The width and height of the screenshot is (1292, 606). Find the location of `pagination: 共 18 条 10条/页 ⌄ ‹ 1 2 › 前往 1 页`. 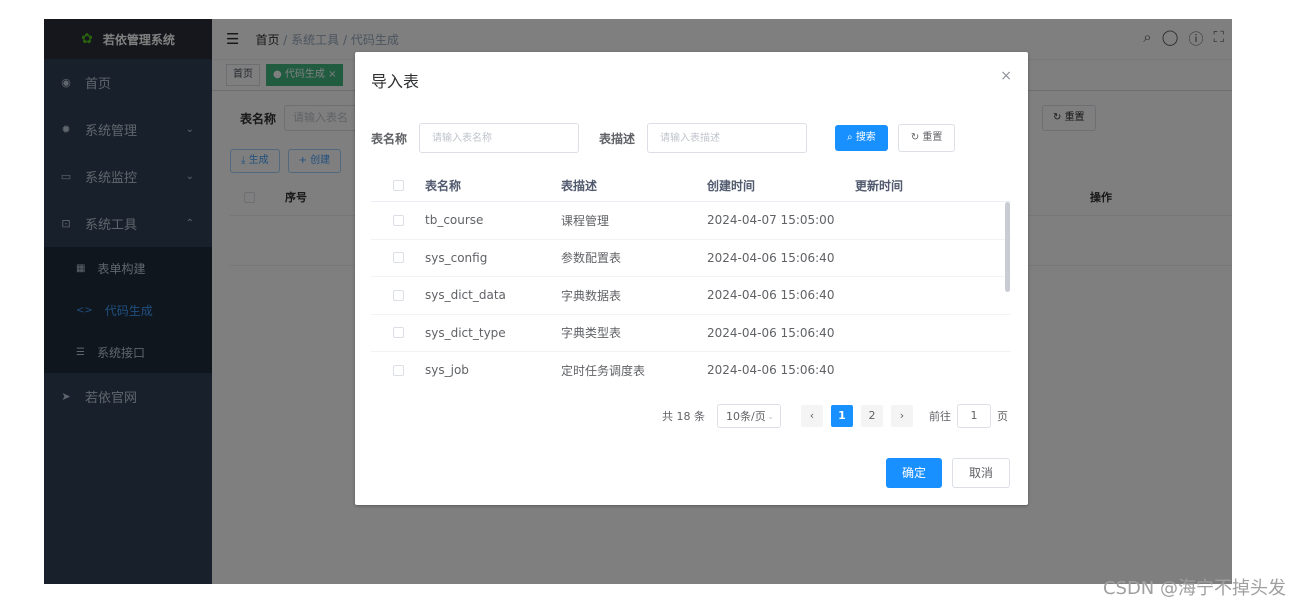

pagination: 共 18 条 10条/页 ⌄ ‹ 1 2 › 前往 1 页 is located at coordinates (835, 416).